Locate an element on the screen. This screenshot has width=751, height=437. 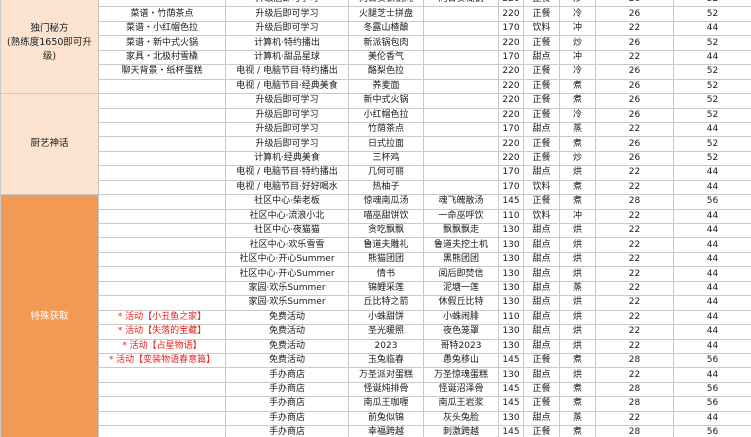
table-row: 菜谱・小红帽色拉 升级后即可学习 冬露山楂酿 170 饮料冲 22 44 is located at coordinates (376, 28).